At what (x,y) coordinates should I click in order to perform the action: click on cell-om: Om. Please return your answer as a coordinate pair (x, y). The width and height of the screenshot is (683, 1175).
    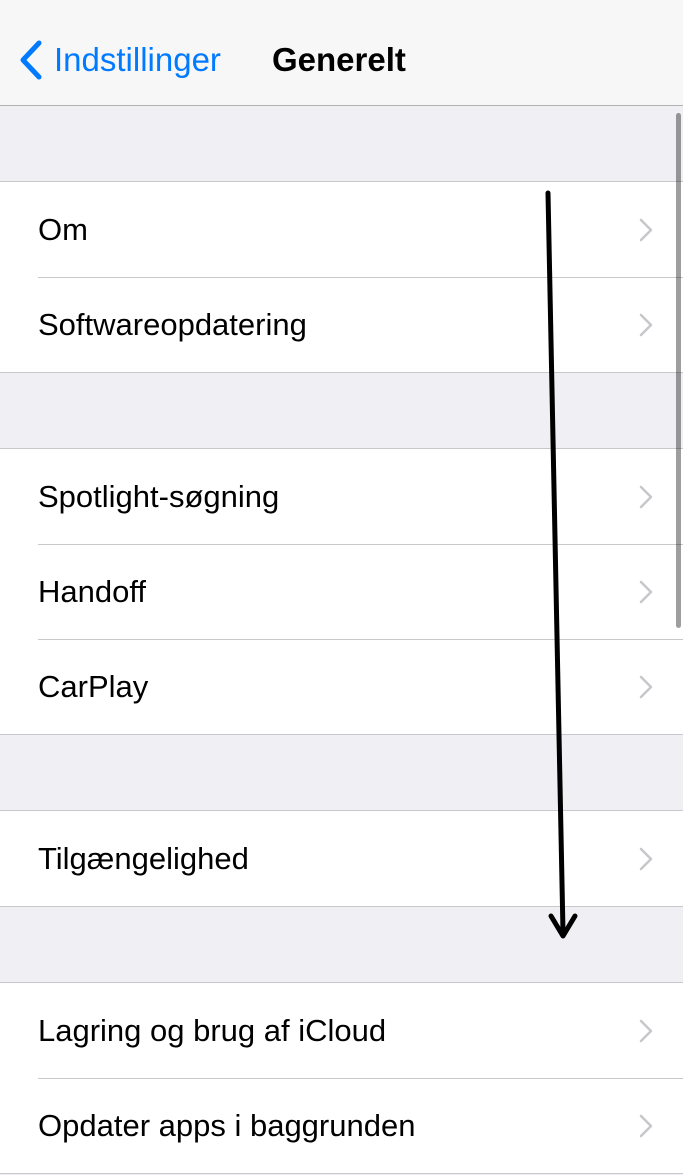
    Looking at the image, I should click on (341, 229).